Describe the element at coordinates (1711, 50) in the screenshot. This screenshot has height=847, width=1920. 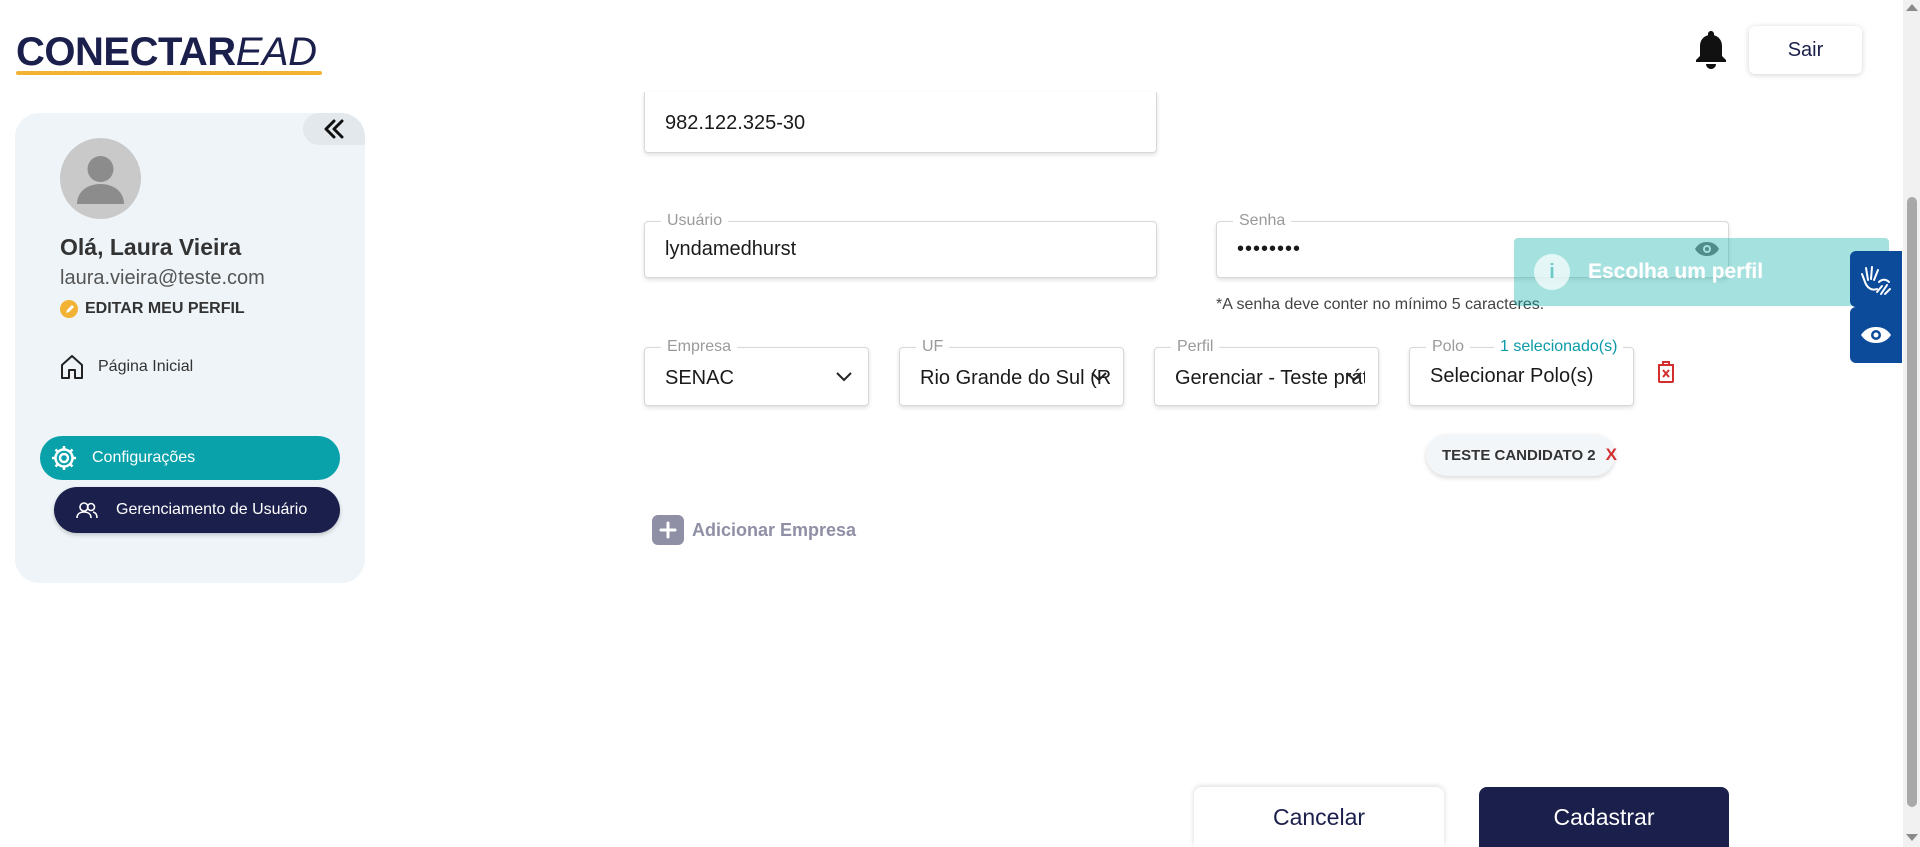
I see `notification-bell-icon` at that location.